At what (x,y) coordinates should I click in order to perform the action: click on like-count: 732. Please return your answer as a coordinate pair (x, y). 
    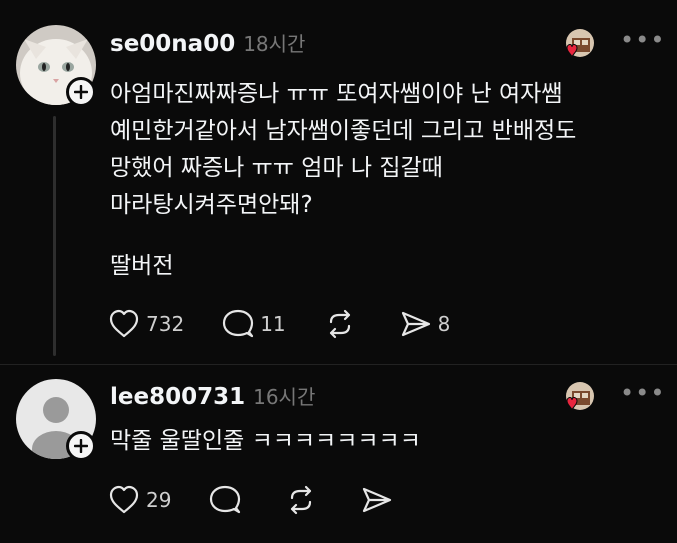
    Looking at the image, I should click on (165, 324).